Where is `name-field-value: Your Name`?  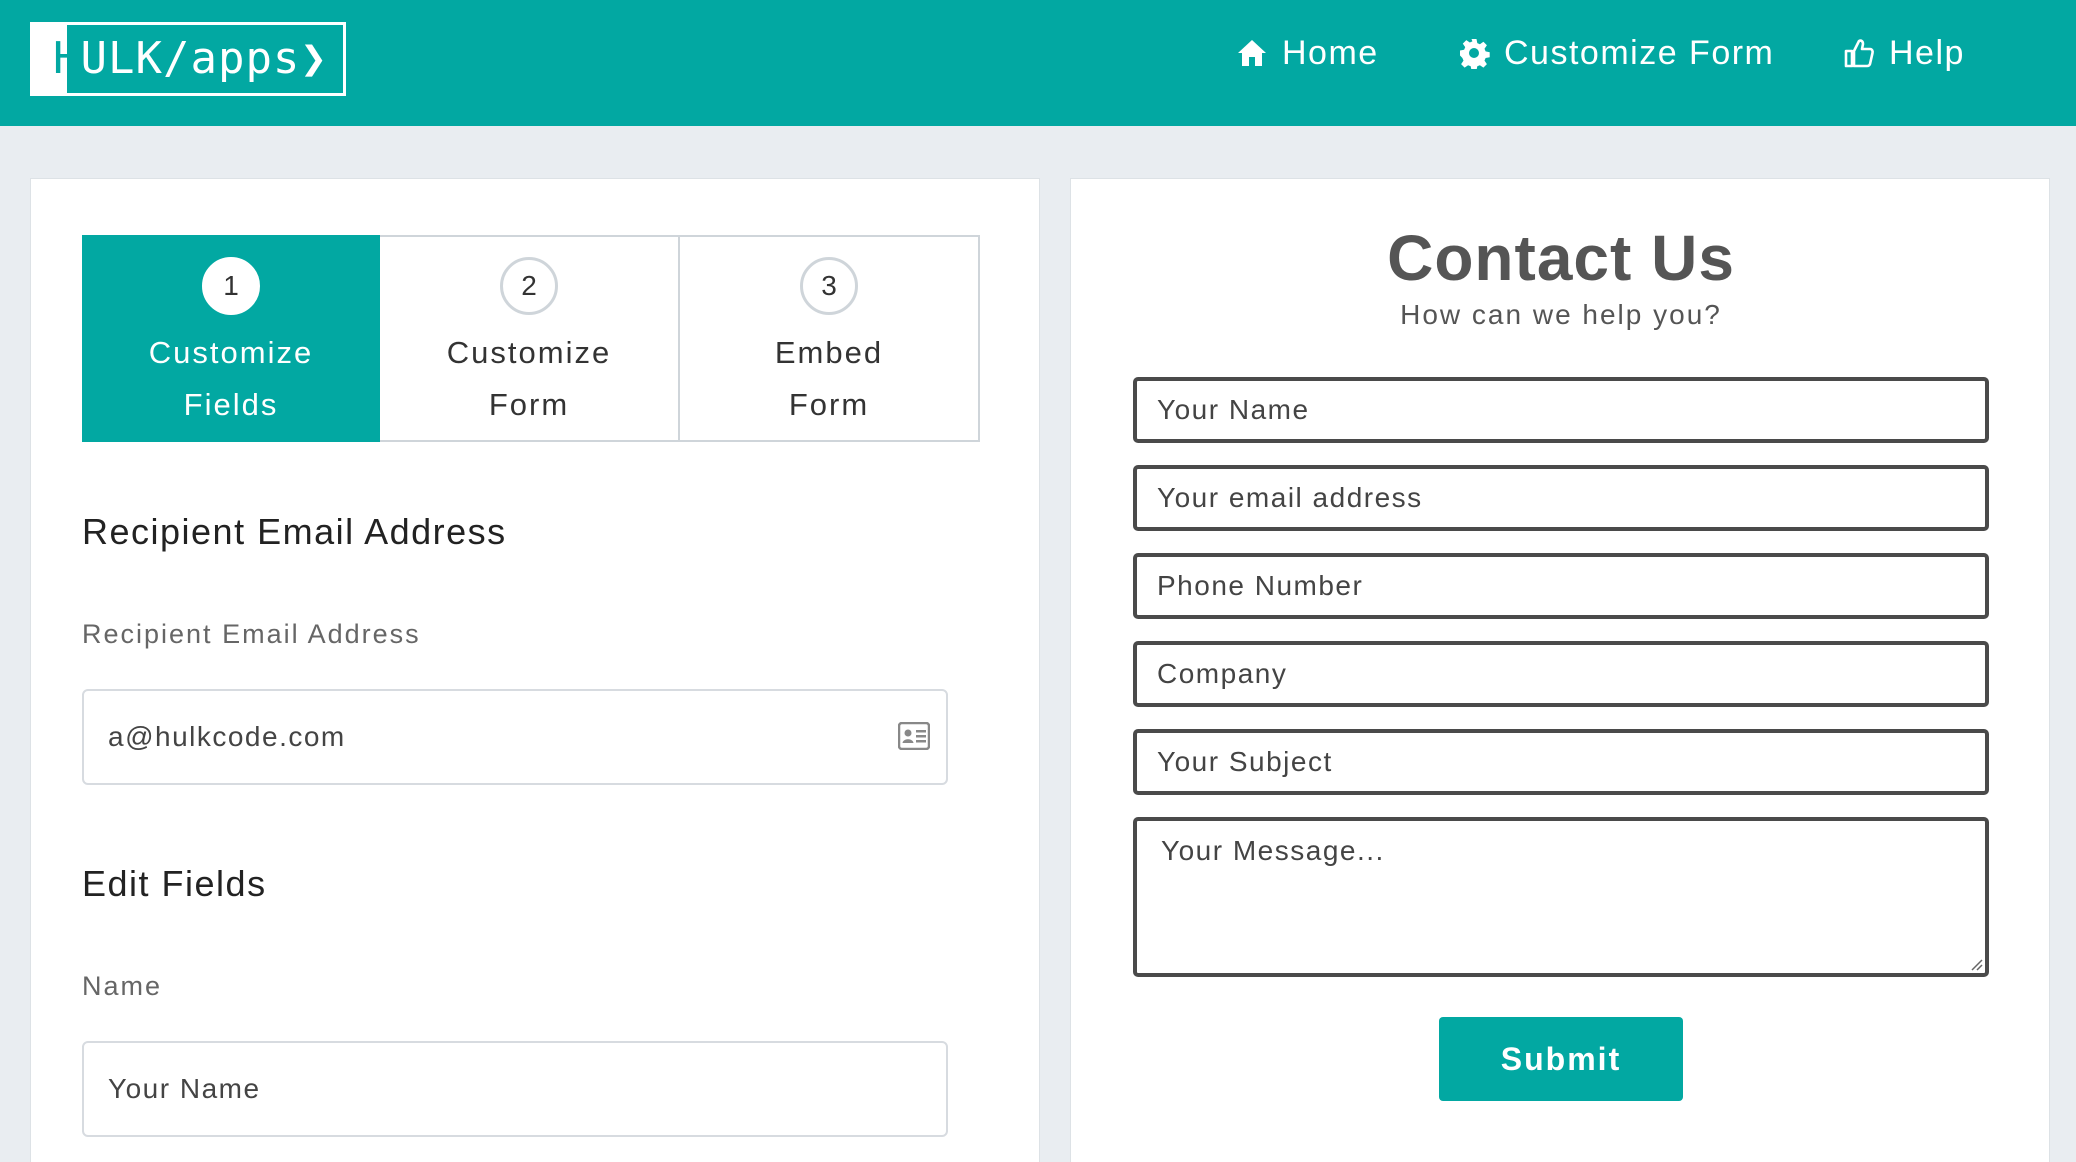
name-field-value: Your Name is located at coordinates (184, 1088).